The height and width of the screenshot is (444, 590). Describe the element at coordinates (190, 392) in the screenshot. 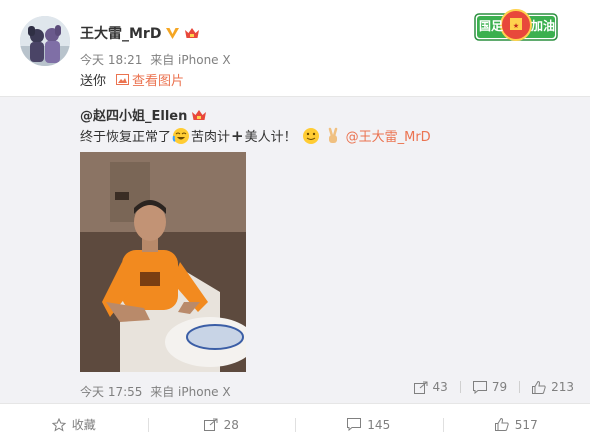

I see `repost-source: 来自 iPhone X` at that location.